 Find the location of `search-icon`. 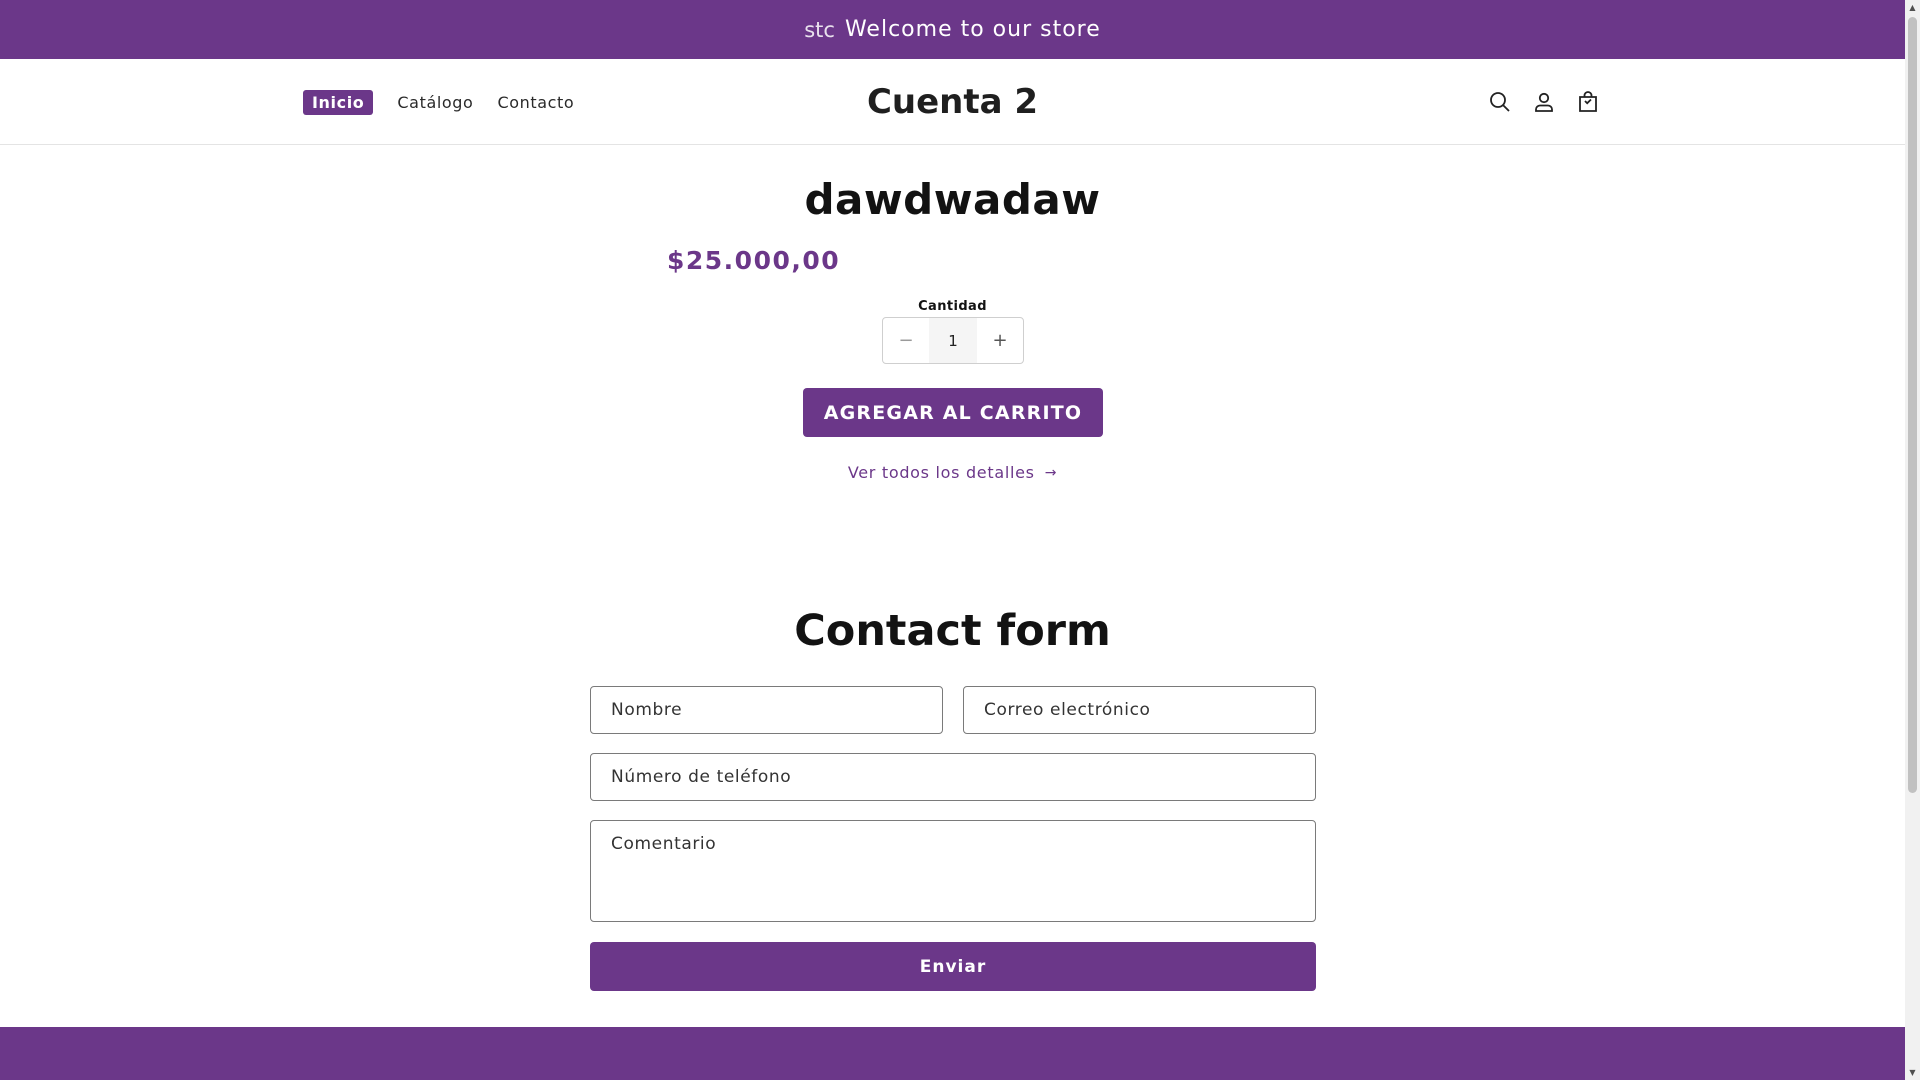

search-icon is located at coordinates (1500, 102).